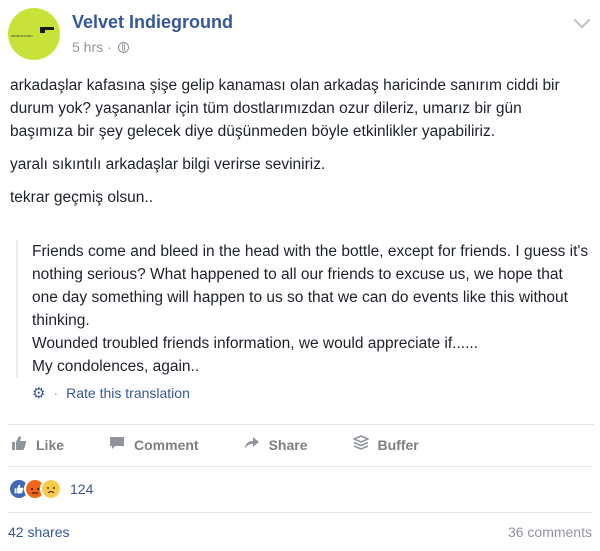 The height and width of the screenshot is (551, 600). I want to click on avatar-text: INDIEGROUND, so click(22, 36).